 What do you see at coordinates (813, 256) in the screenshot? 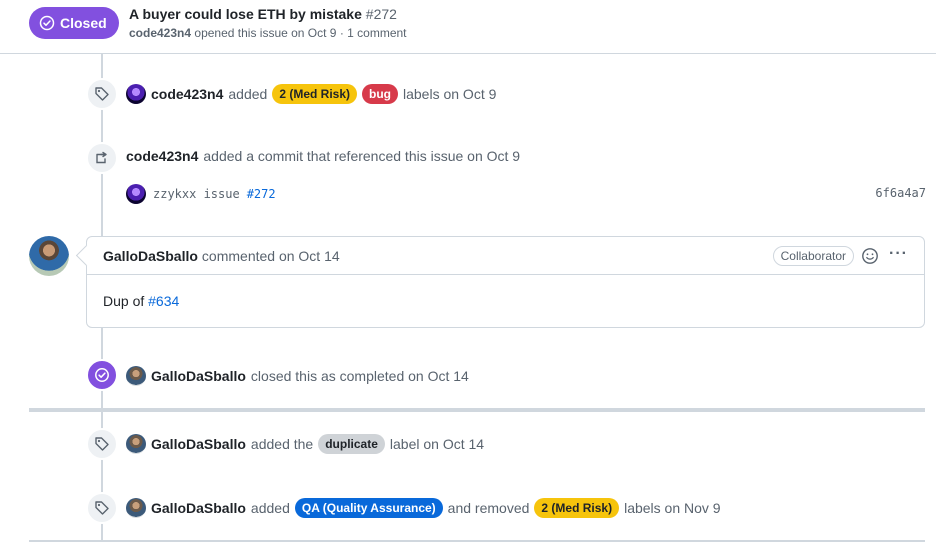
I see `collaborator-badge: Collaborator` at bounding box center [813, 256].